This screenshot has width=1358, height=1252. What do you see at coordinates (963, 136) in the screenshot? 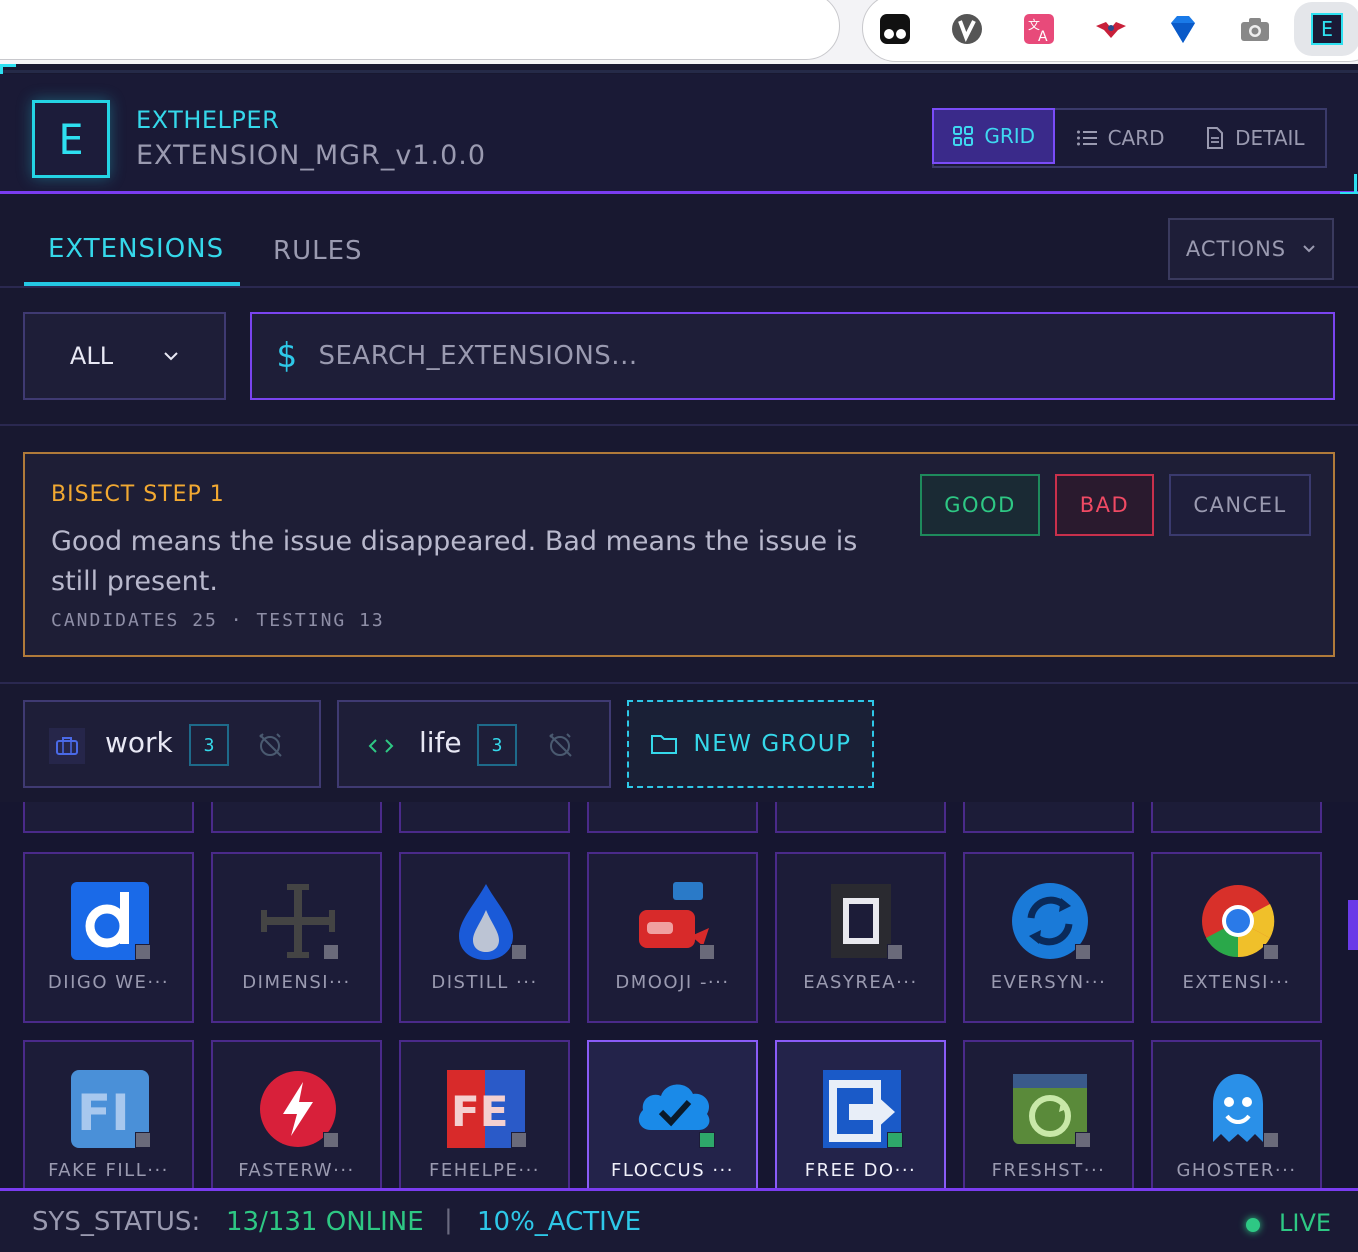
I see `grid-icon` at bounding box center [963, 136].